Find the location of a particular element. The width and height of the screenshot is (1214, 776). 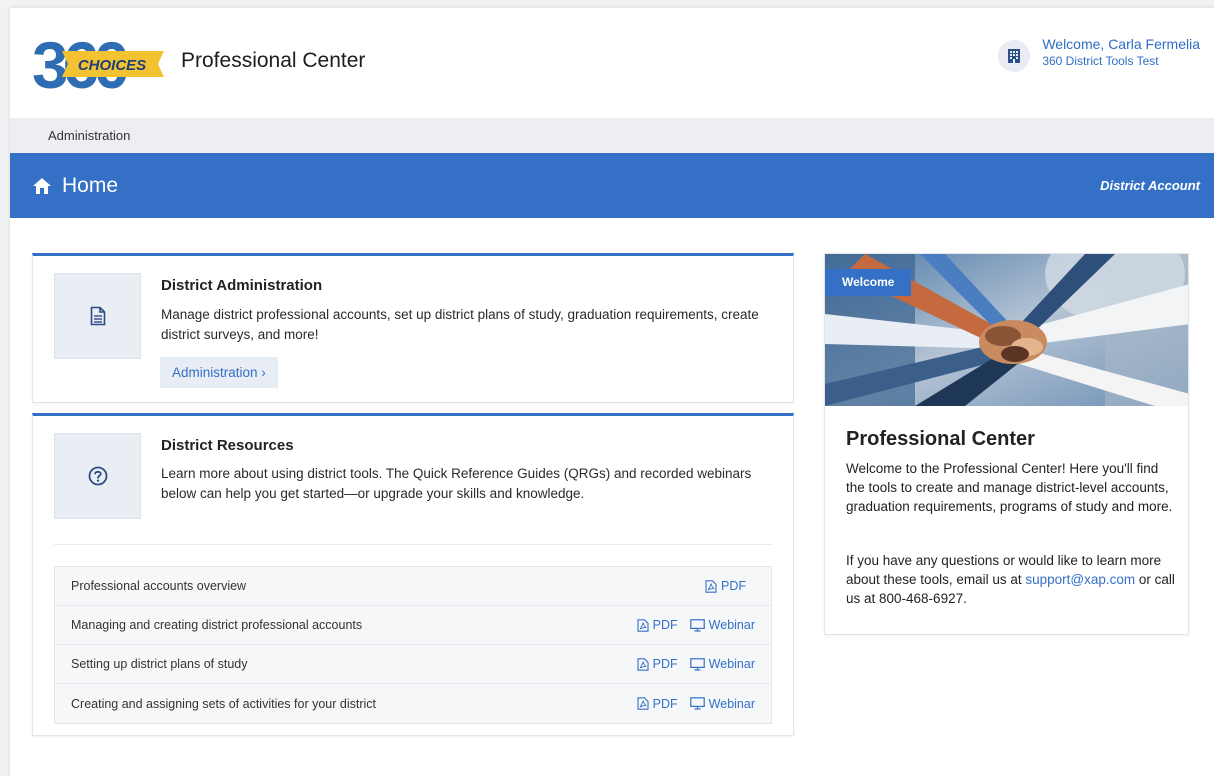

360-choices-logo: 360 CHOICES is located at coordinates (100, 65).